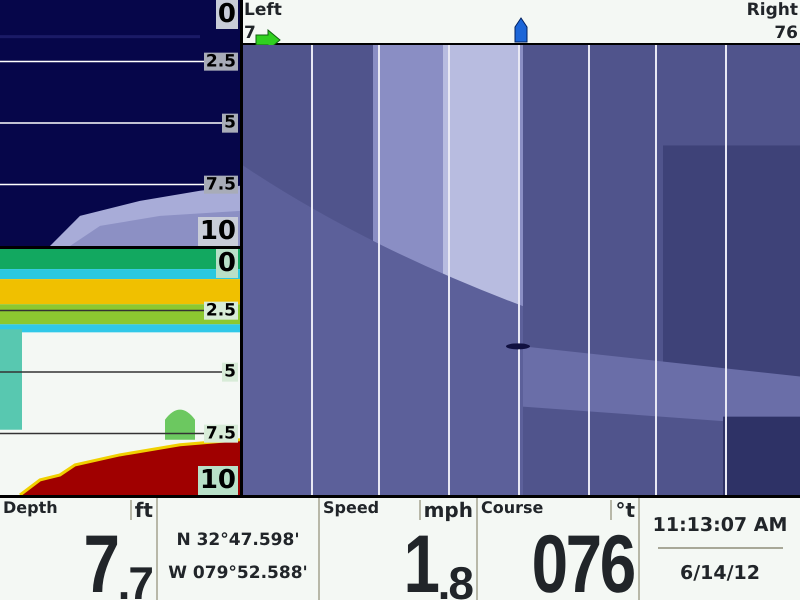 The height and width of the screenshot is (600, 800). Describe the element at coordinates (135, 580) in the screenshot. I see `readout-decimal: .7` at that location.